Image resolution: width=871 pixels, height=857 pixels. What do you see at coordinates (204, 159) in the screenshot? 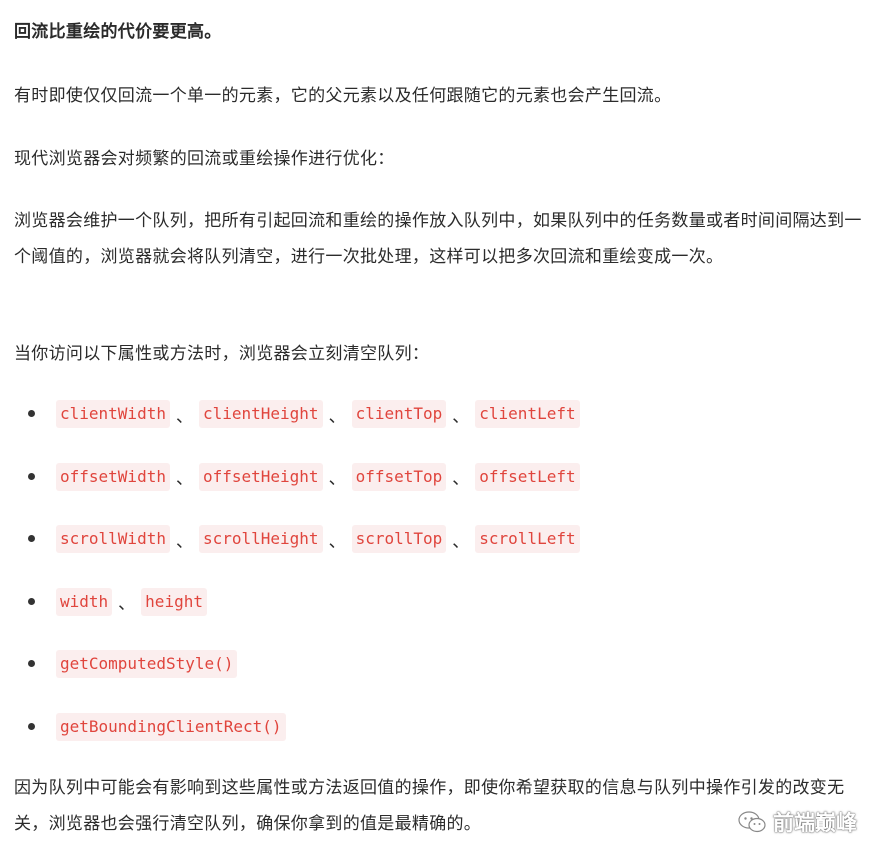
I see `paragraph-browser-optimization: 现代浏览器会对频繁的回流或重绘操作进行优化：` at bounding box center [204, 159].